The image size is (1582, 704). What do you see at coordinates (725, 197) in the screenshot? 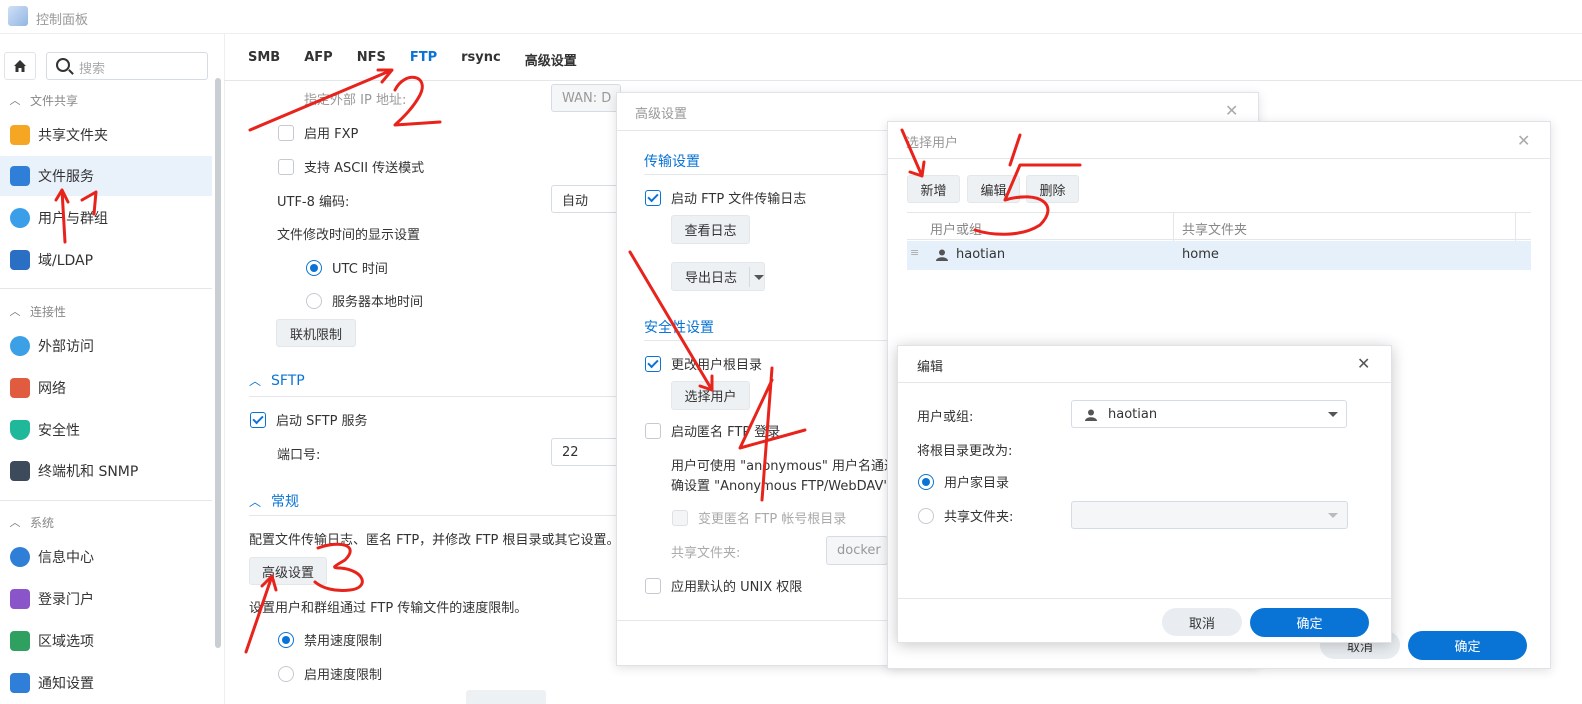
I see `enable-ftp-log-option: 启动 FTP 文件传输日志` at bounding box center [725, 197].